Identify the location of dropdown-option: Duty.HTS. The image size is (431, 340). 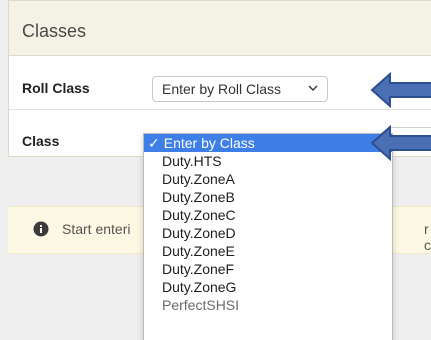
(268, 161).